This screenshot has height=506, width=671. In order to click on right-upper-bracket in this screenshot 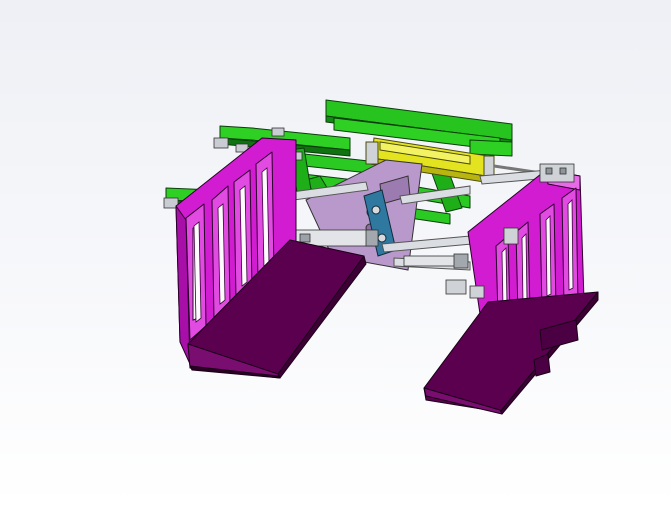, I will do `click(557, 173)`.